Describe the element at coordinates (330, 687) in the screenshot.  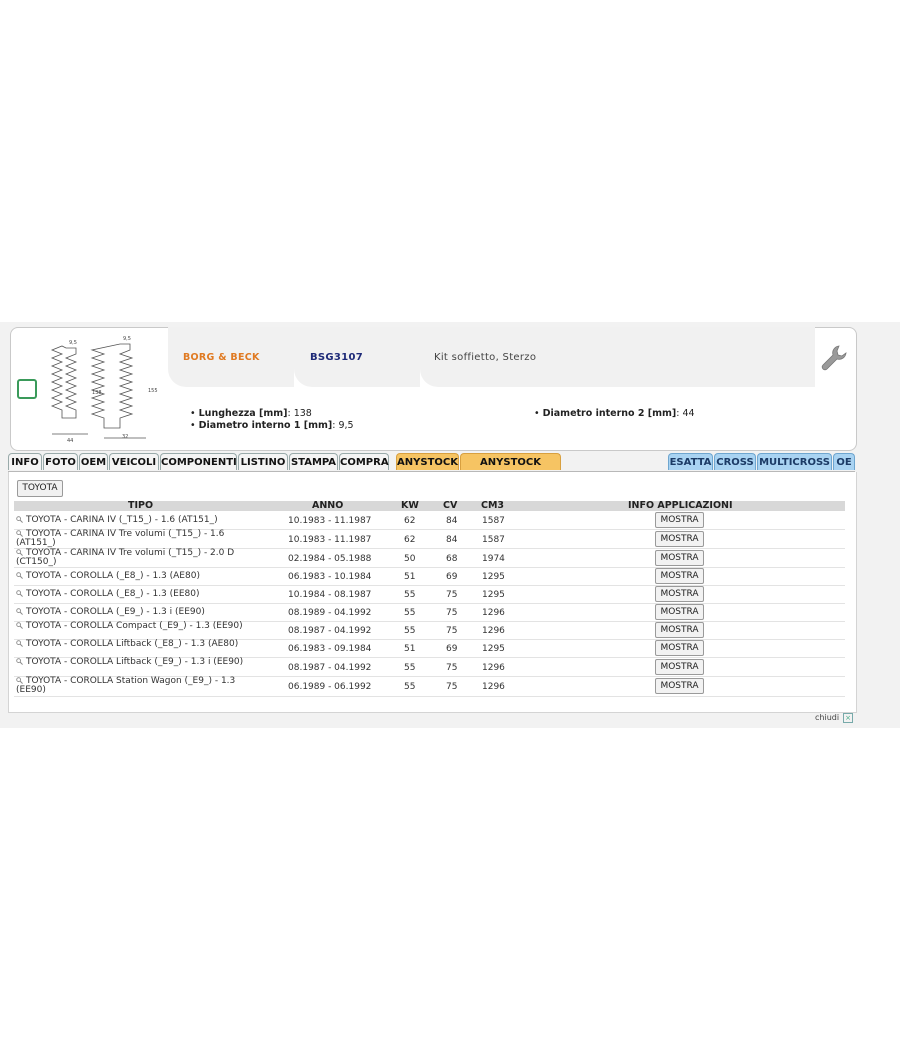
I see `cell-anno: 06.1989 - 06.1992` at that location.